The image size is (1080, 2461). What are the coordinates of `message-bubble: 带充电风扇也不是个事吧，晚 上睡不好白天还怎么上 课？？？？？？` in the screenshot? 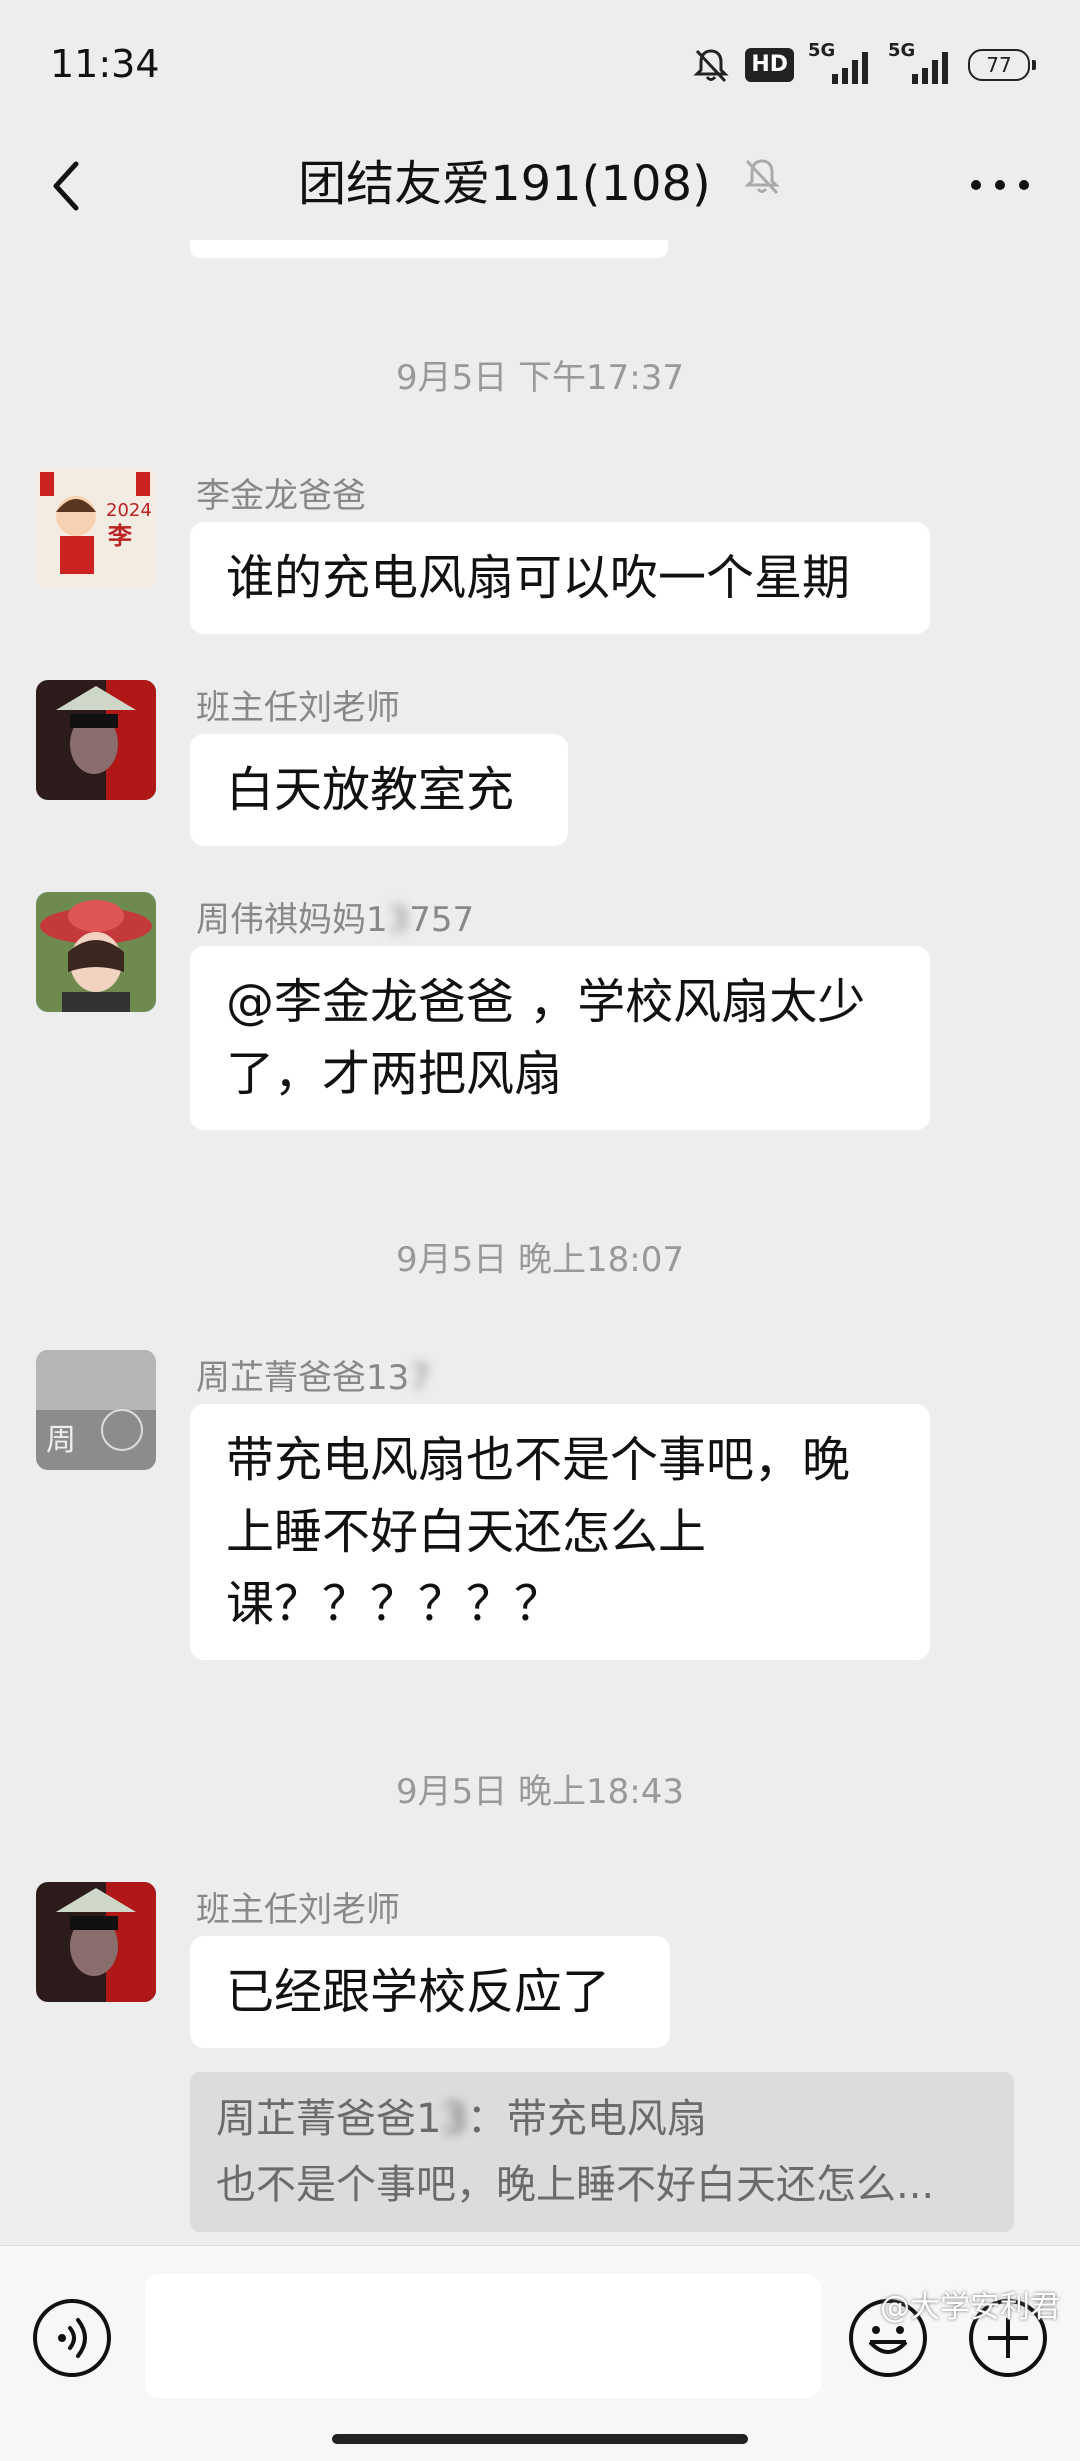 It's located at (560, 1532).